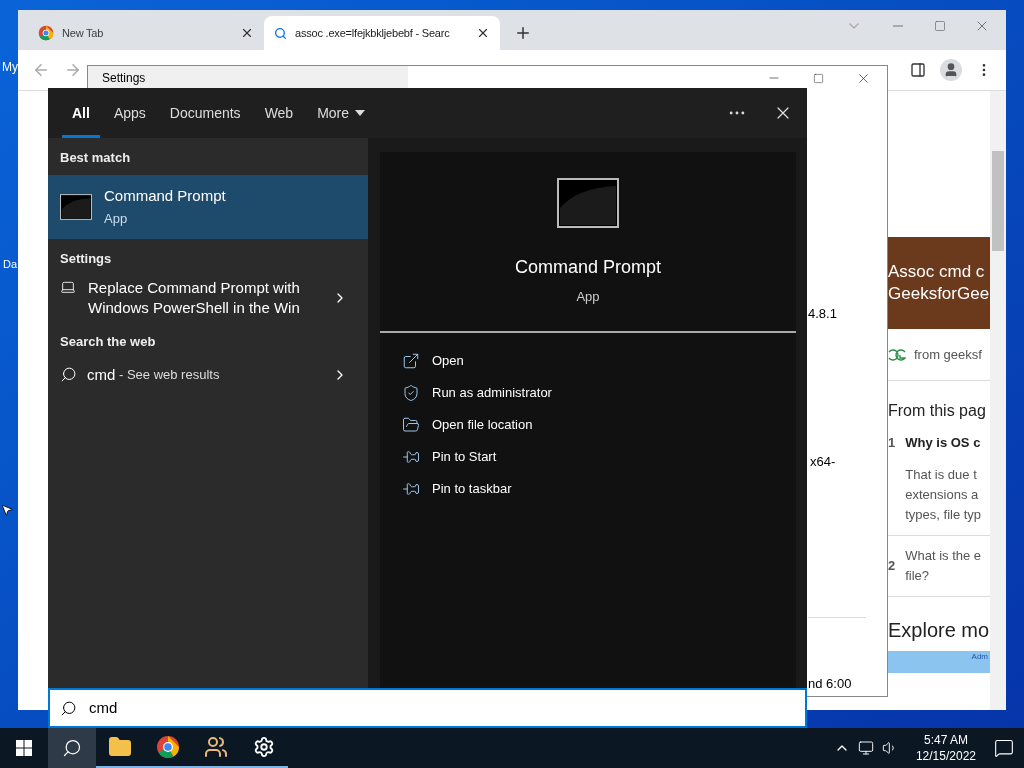 This screenshot has width=1024, height=768. Describe the element at coordinates (129, 113) in the screenshot. I see `search-tab: Apps` at that location.